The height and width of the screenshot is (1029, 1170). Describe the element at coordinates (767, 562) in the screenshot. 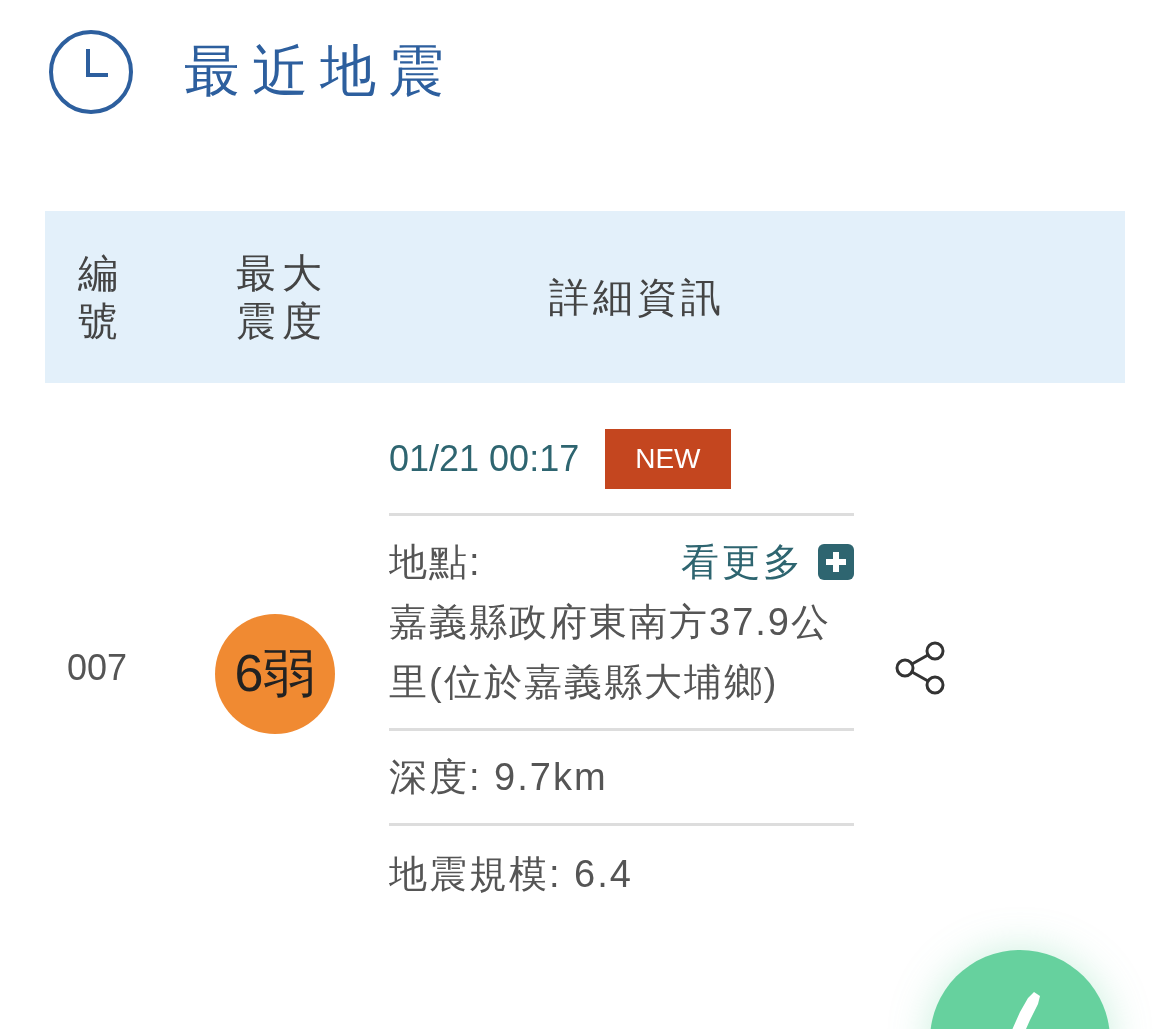

I see `more-link: 看更多` at that location.